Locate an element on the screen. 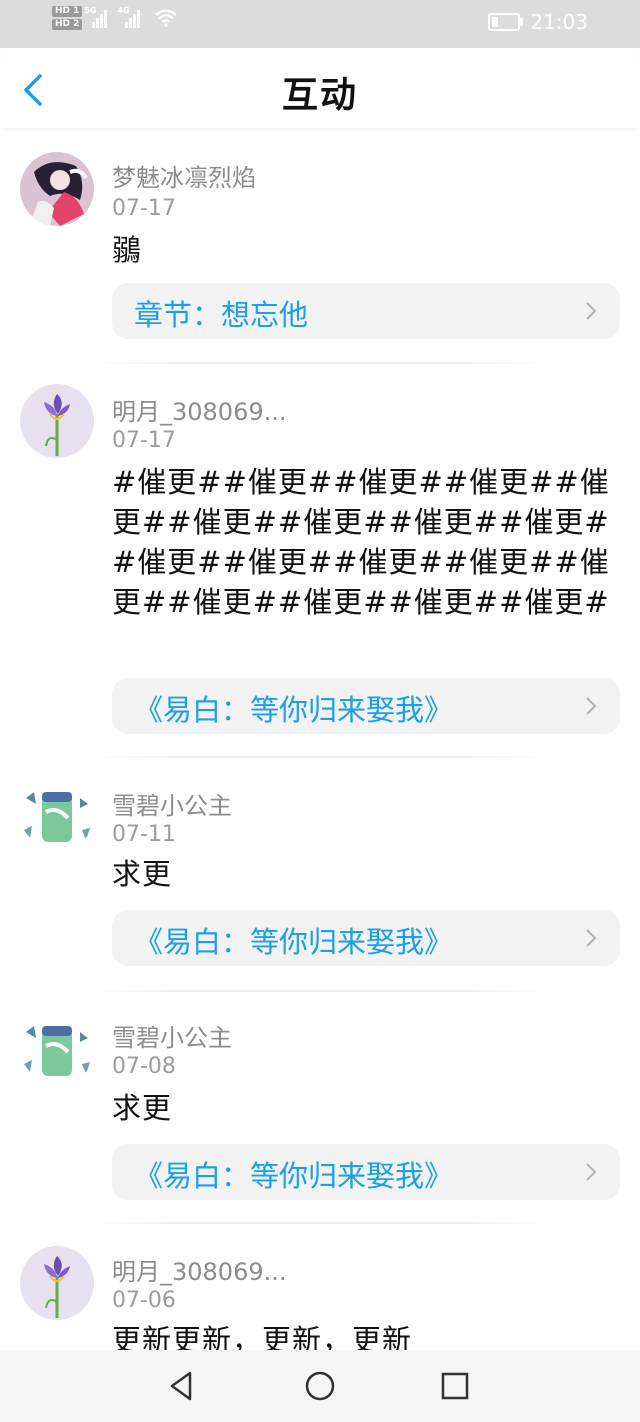  signal2-label: 4G is located at coordinates (123, 10).